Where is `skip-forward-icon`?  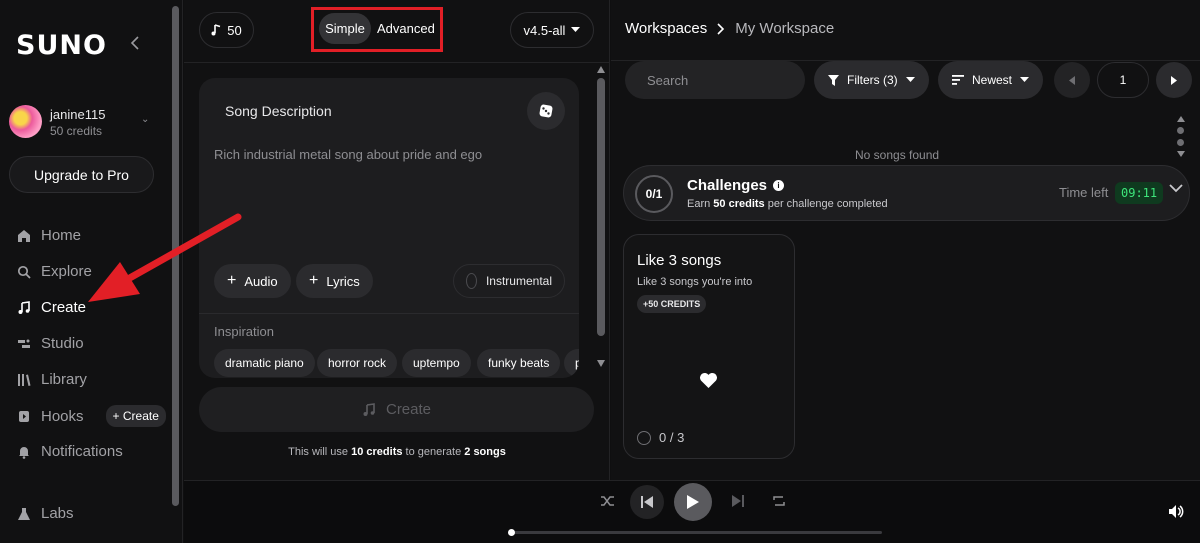
skip-forward-icon is located at coordinates (738, 501).